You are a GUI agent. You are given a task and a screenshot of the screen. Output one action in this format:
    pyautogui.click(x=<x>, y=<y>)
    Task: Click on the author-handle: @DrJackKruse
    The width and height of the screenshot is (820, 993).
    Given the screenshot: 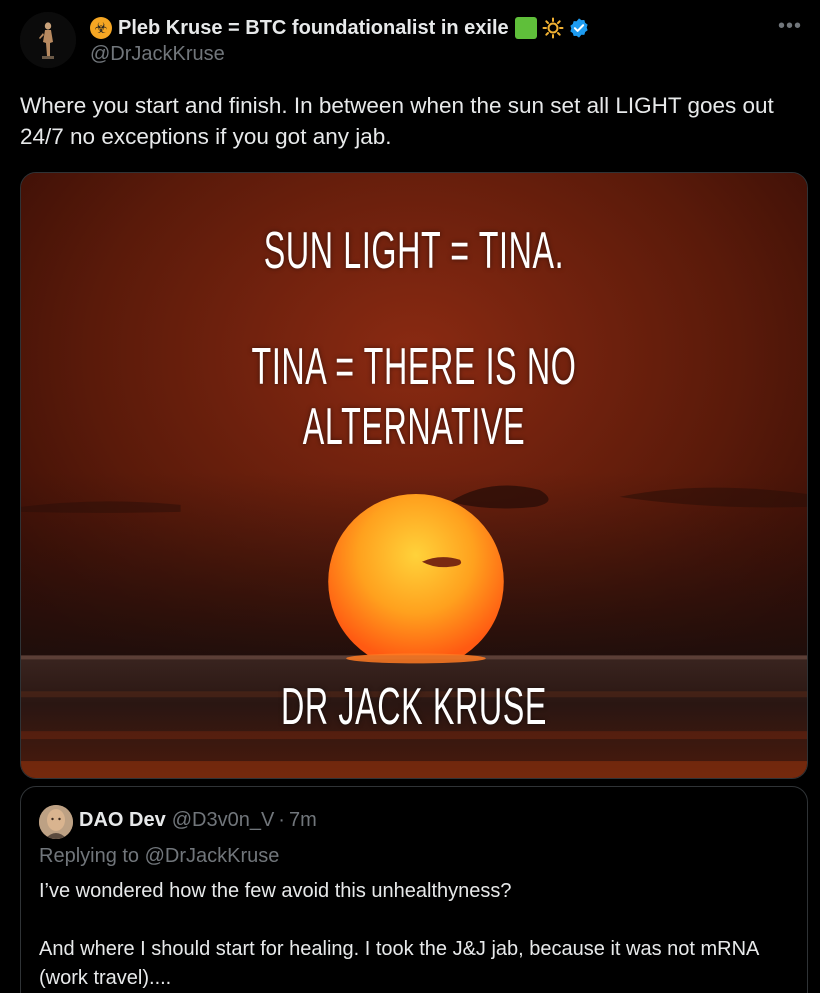 What is the action you would take?
    pyautogui.click(x=157, y=54)
    